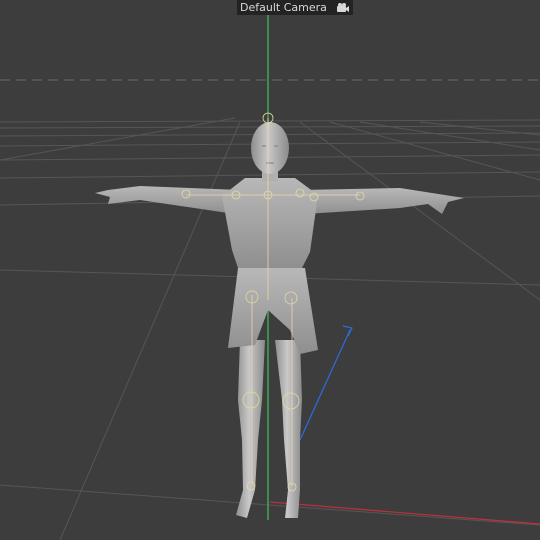 The height and width of the screenshot is (540, 540). Describe the element at coordinates (343, 8) in the screenshot. I see `camera-icon` at that location.